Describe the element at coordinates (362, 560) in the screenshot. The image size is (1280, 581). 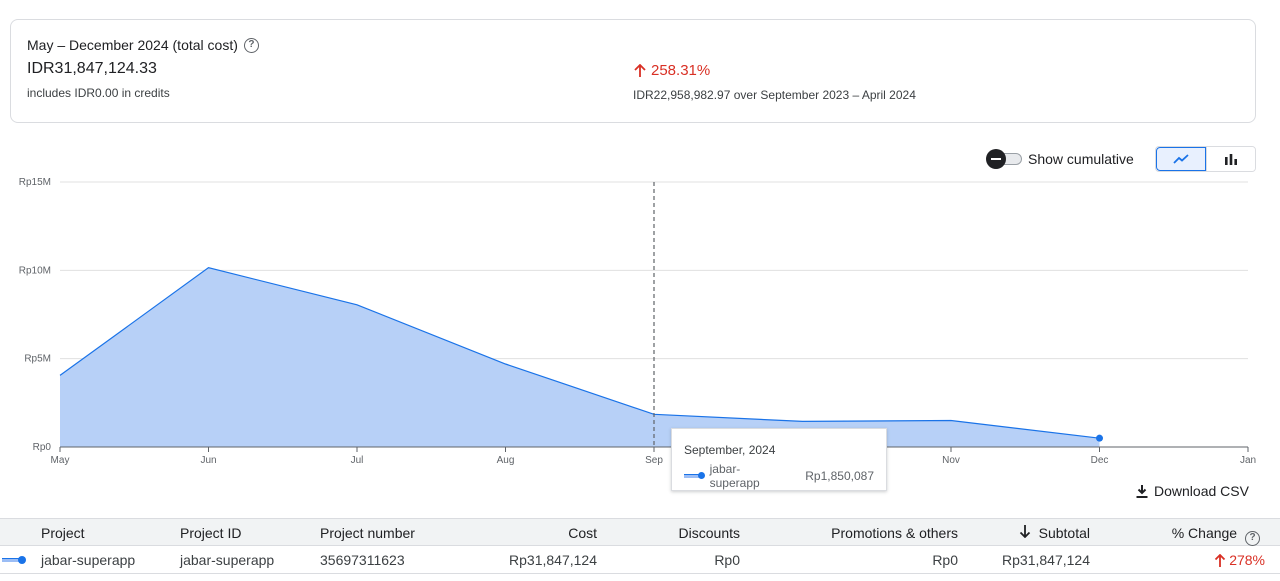
I see `row-project-number: 35697311623` at that location.